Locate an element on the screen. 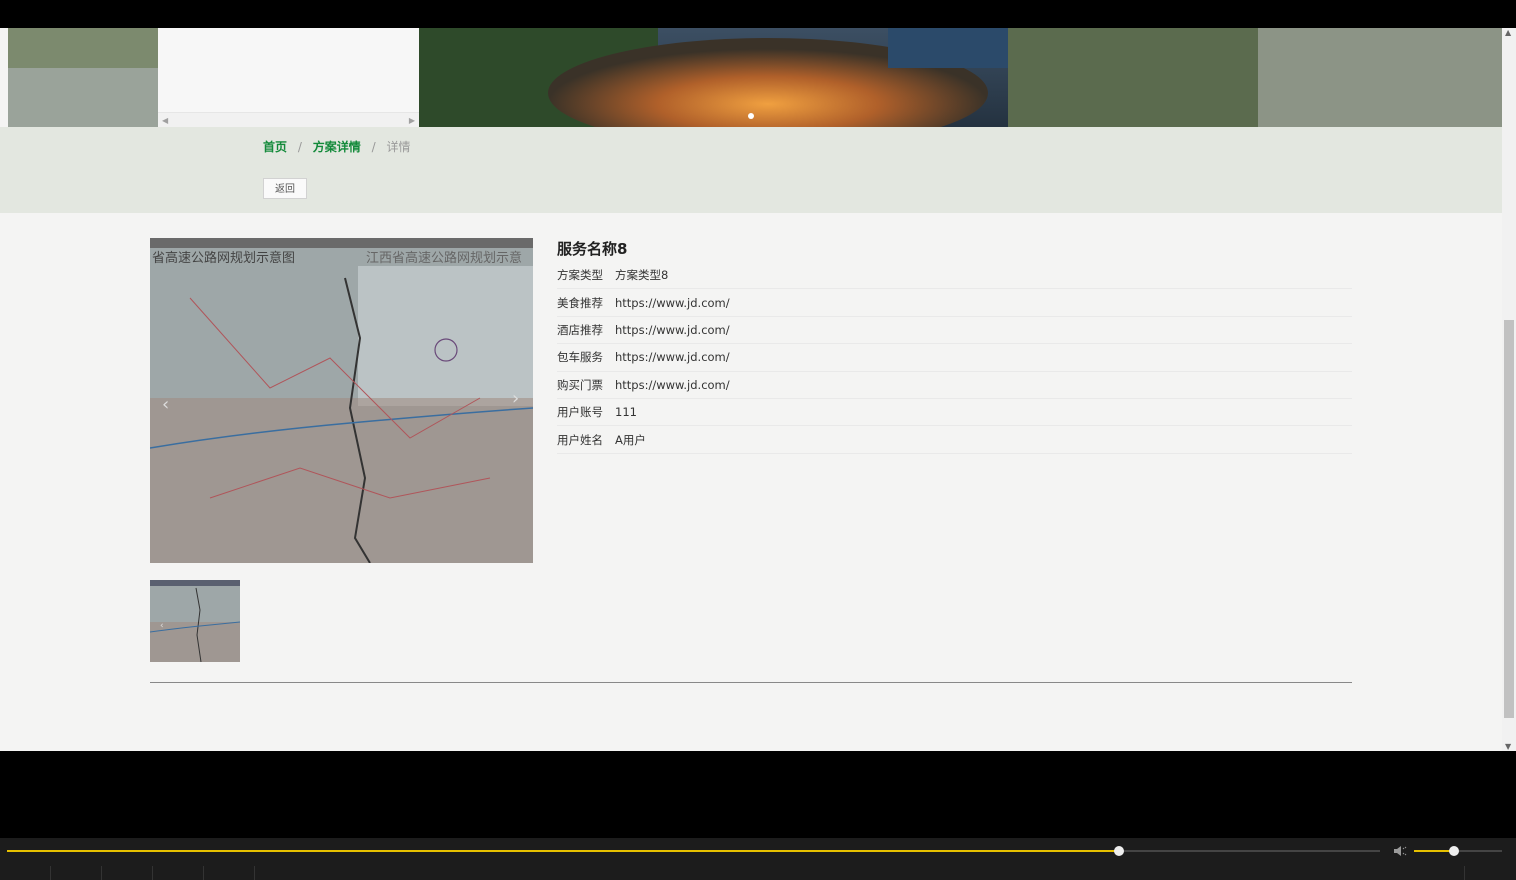  carousel-prev-icon: ‹ is located at coordinates (165, 404).